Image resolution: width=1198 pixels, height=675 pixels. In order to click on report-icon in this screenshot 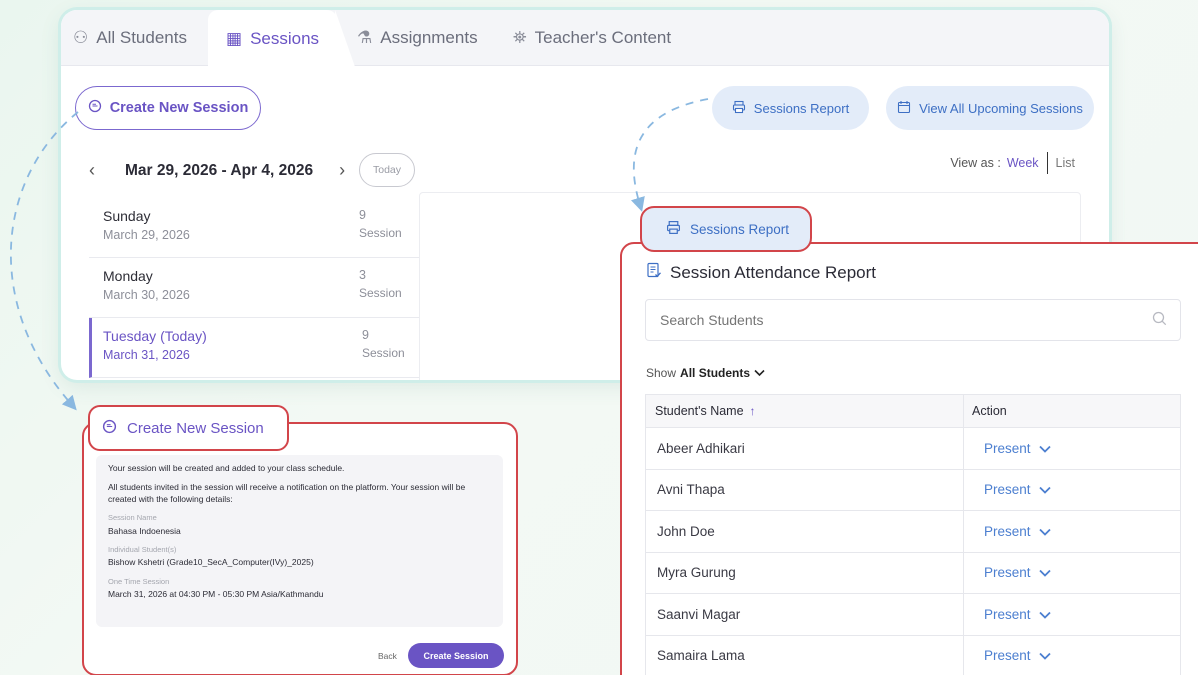, I will do `click(654, 273)`.